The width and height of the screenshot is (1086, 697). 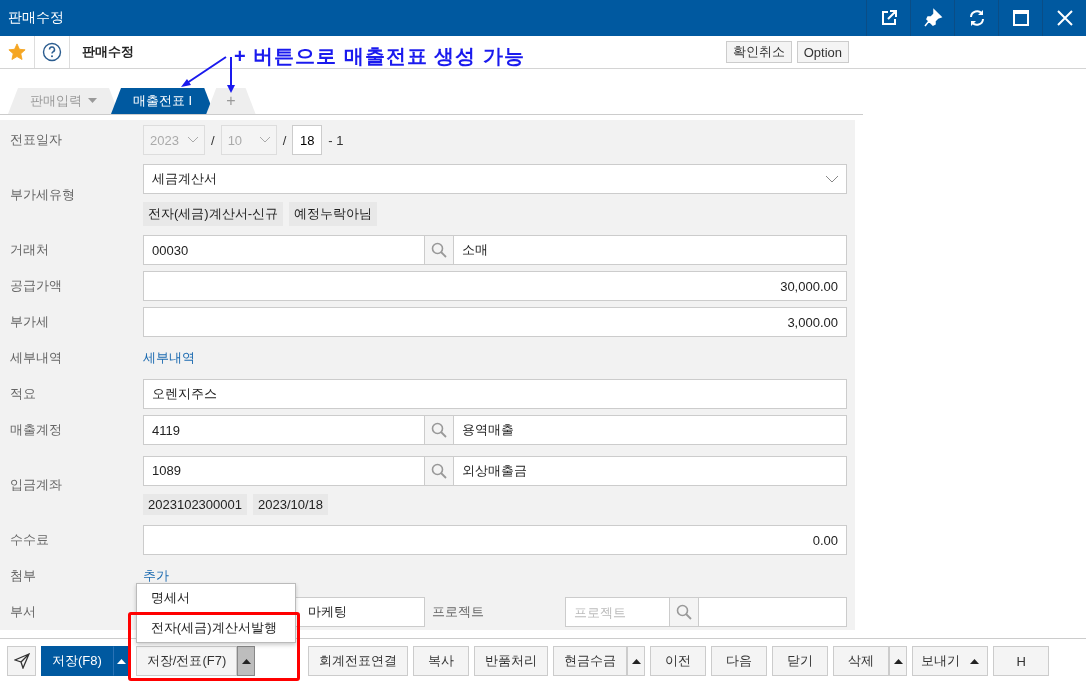 I want to click on field-label: 입금계좌, so click(x=36, y=485).